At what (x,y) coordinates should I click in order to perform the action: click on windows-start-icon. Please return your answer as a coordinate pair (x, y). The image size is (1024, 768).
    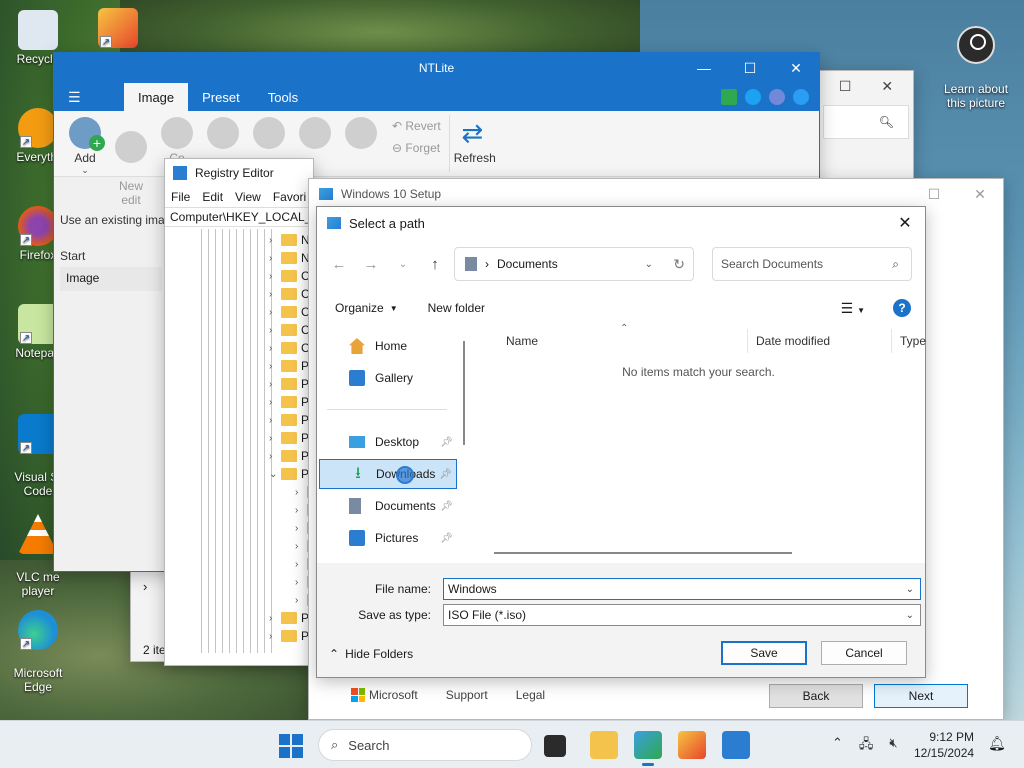
    Looking at the image, I should click on (291, 746).